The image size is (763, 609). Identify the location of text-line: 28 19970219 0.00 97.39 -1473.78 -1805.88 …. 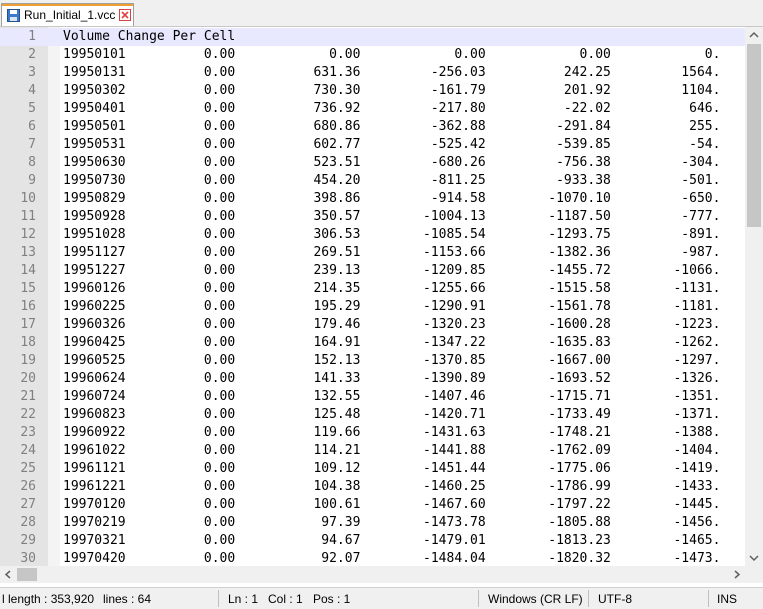
(372, 523).